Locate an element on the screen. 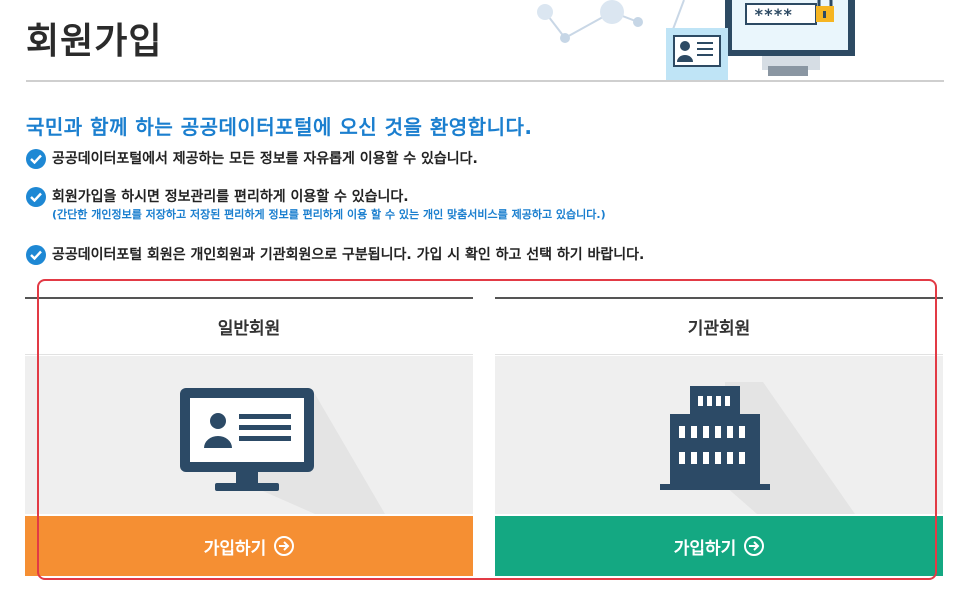  page-title: 회원가입 is located at coordinates (94, 41).